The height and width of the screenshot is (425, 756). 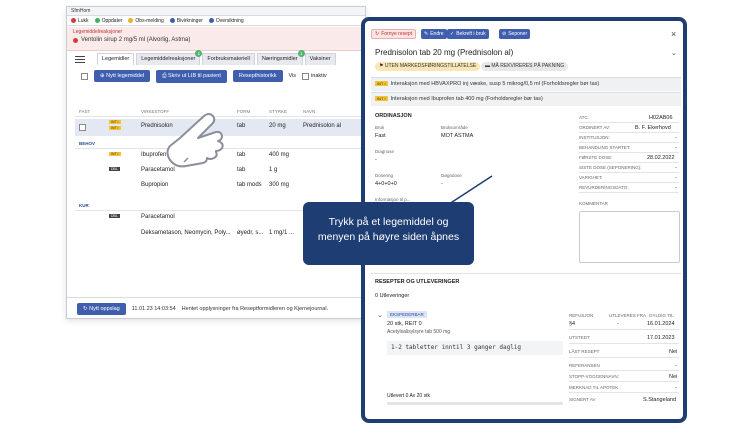 I want to click on prescription-package: Acetylsalisylsyre tab 500 mg, so click(x=419, y=332).